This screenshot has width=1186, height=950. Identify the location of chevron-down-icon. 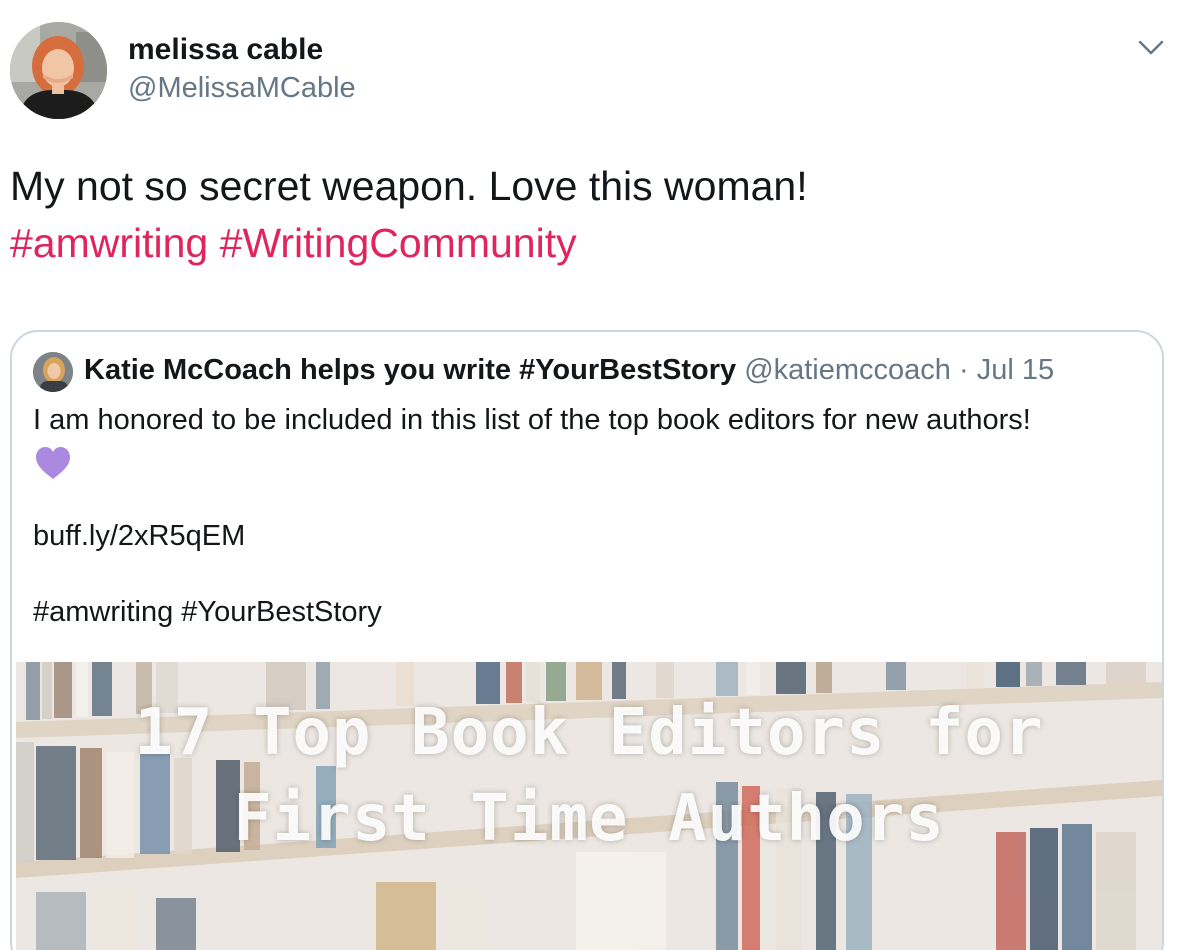
(1151, 48).